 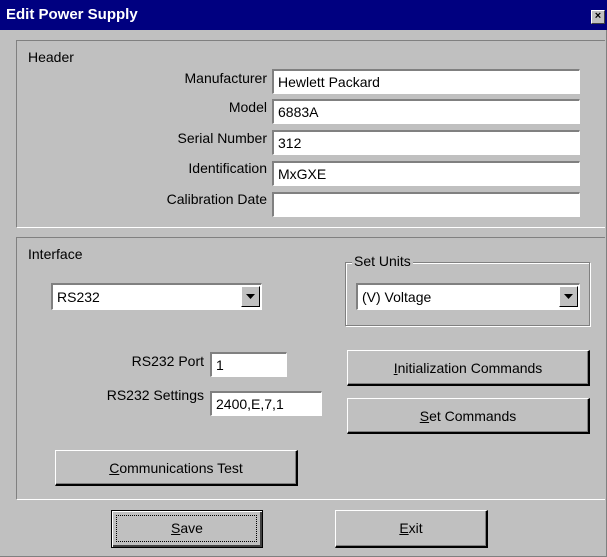 I want to click on set-units-group: Set Units (V) Voltage, so click(x=467, y=289).